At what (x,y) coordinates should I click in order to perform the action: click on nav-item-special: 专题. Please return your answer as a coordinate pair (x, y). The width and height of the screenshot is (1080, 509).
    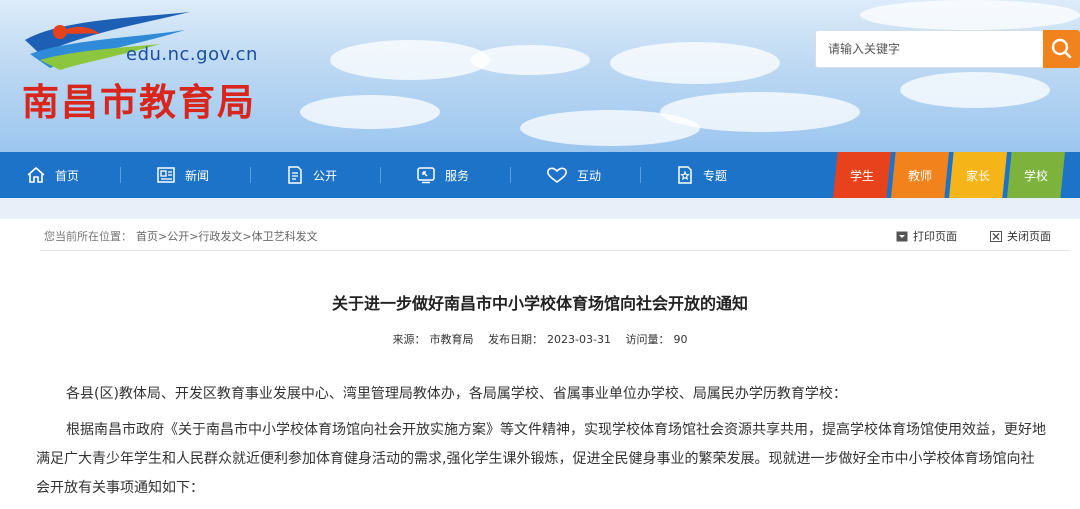
    Looking at the image, I should click on (701, 175).